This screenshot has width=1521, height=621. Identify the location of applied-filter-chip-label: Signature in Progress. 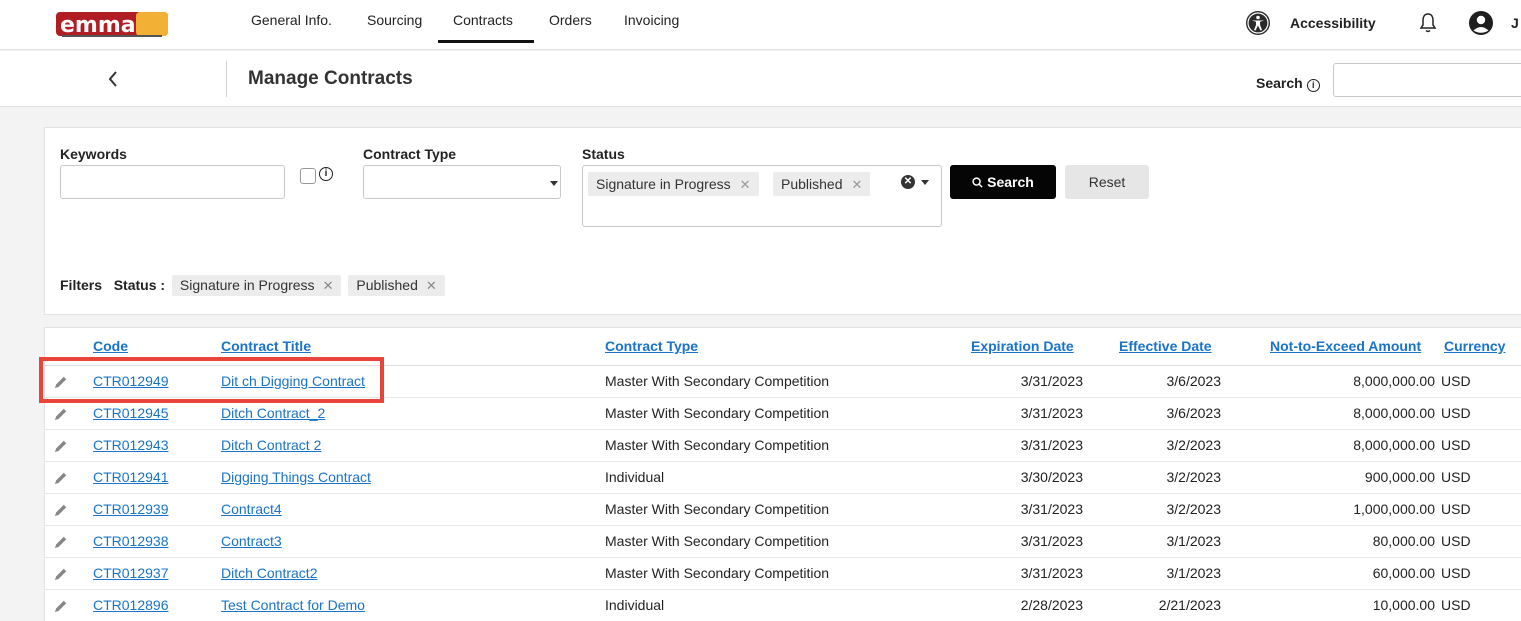
(247, 285).